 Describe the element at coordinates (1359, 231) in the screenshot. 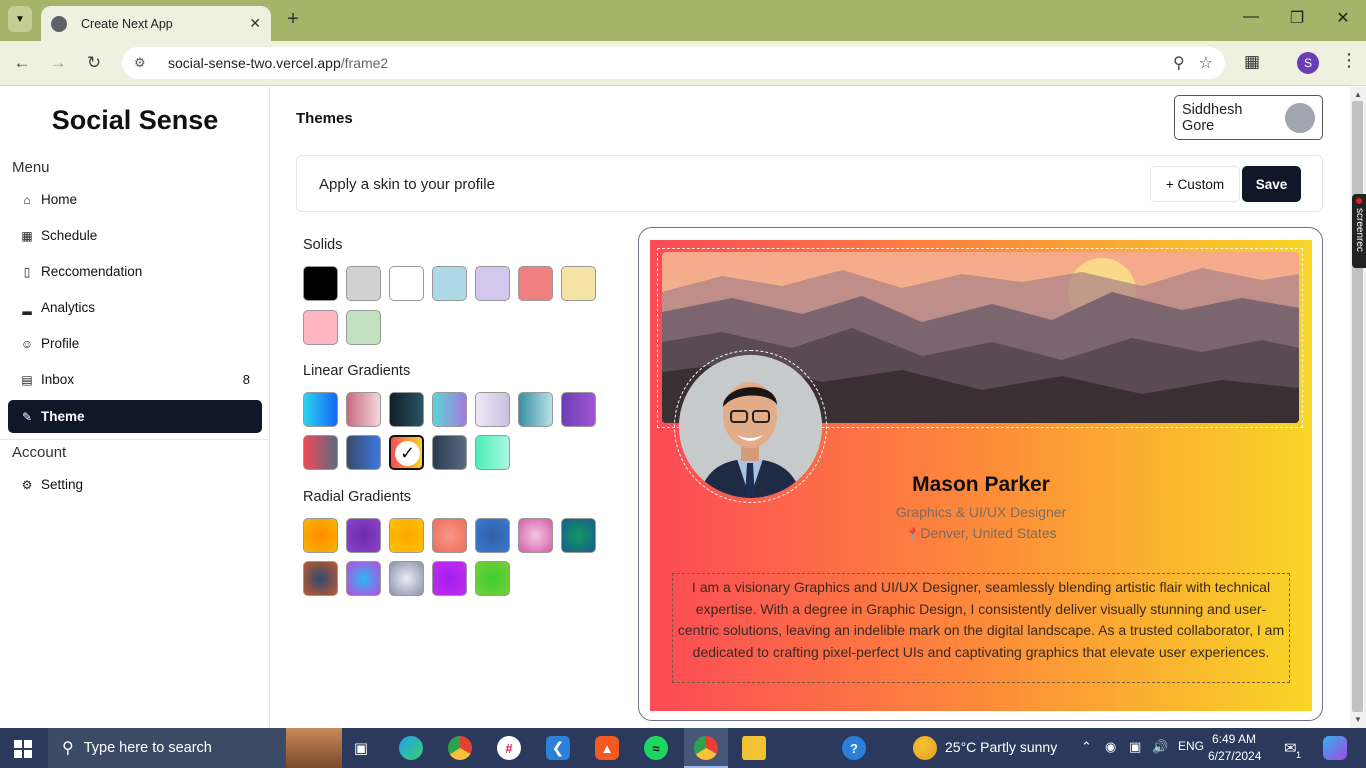

I see `screen-recorder-tab: screenrec` at that location.